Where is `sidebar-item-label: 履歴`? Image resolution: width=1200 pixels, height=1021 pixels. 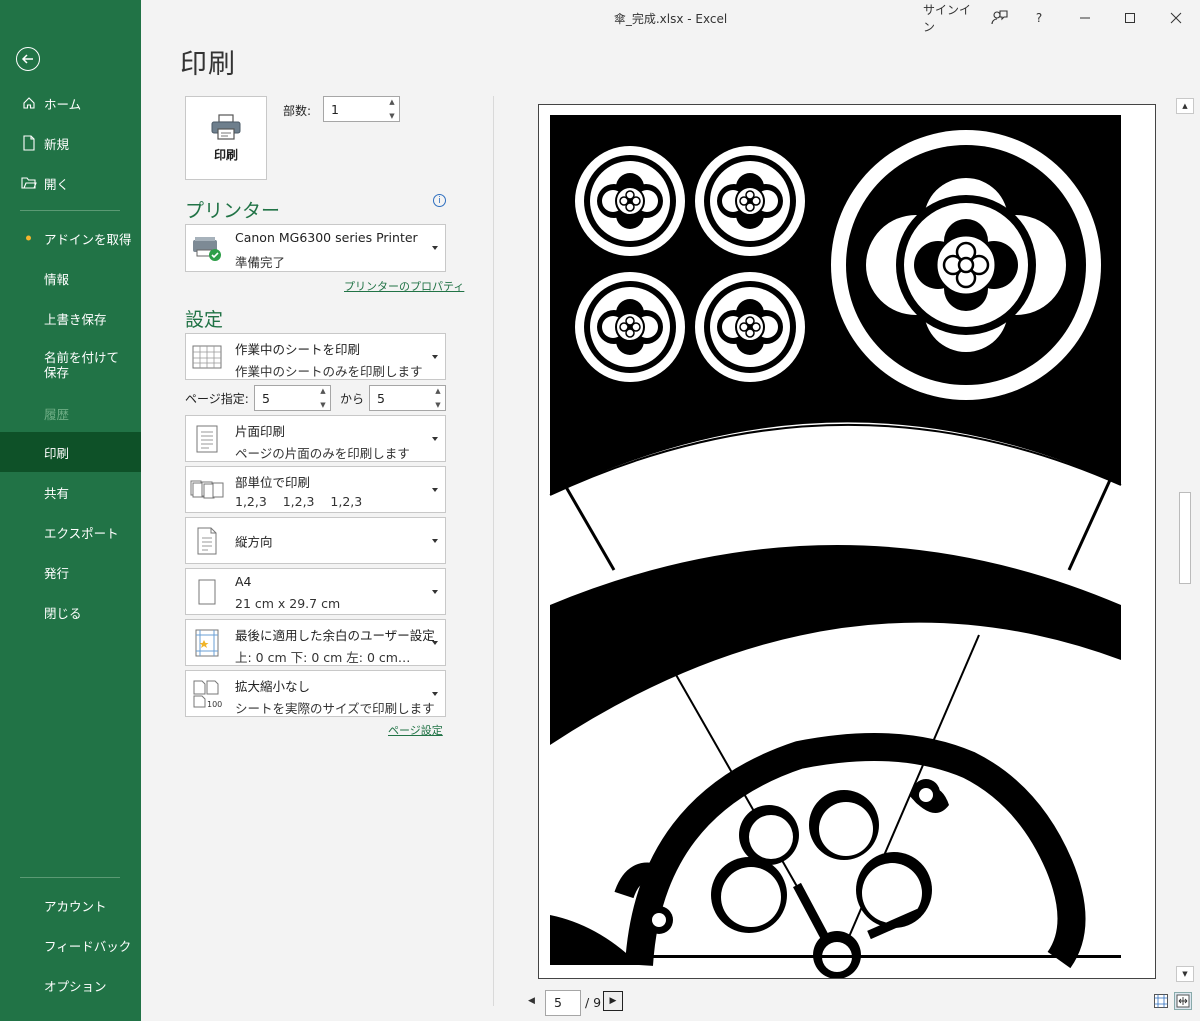 sidebar-item-label: 履歴 is located at coordinates (57, 414).